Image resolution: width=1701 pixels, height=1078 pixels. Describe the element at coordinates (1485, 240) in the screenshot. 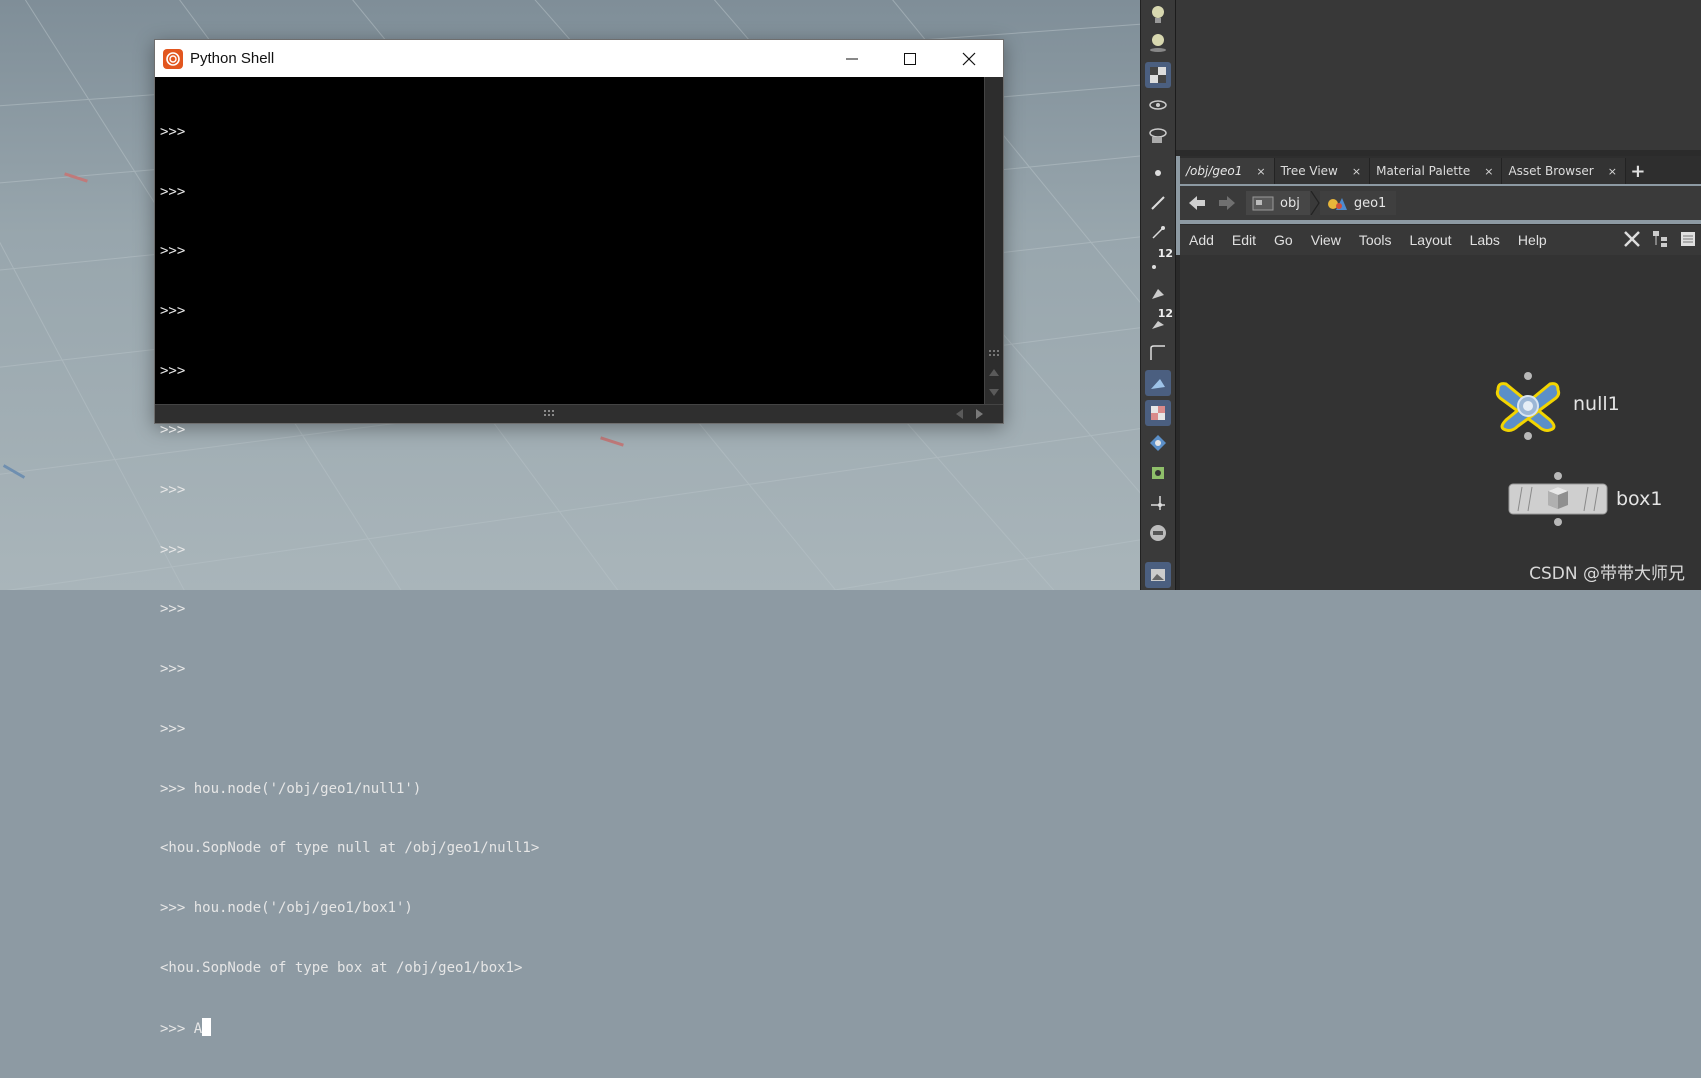

I see `menu-labs: Labs` at that location.